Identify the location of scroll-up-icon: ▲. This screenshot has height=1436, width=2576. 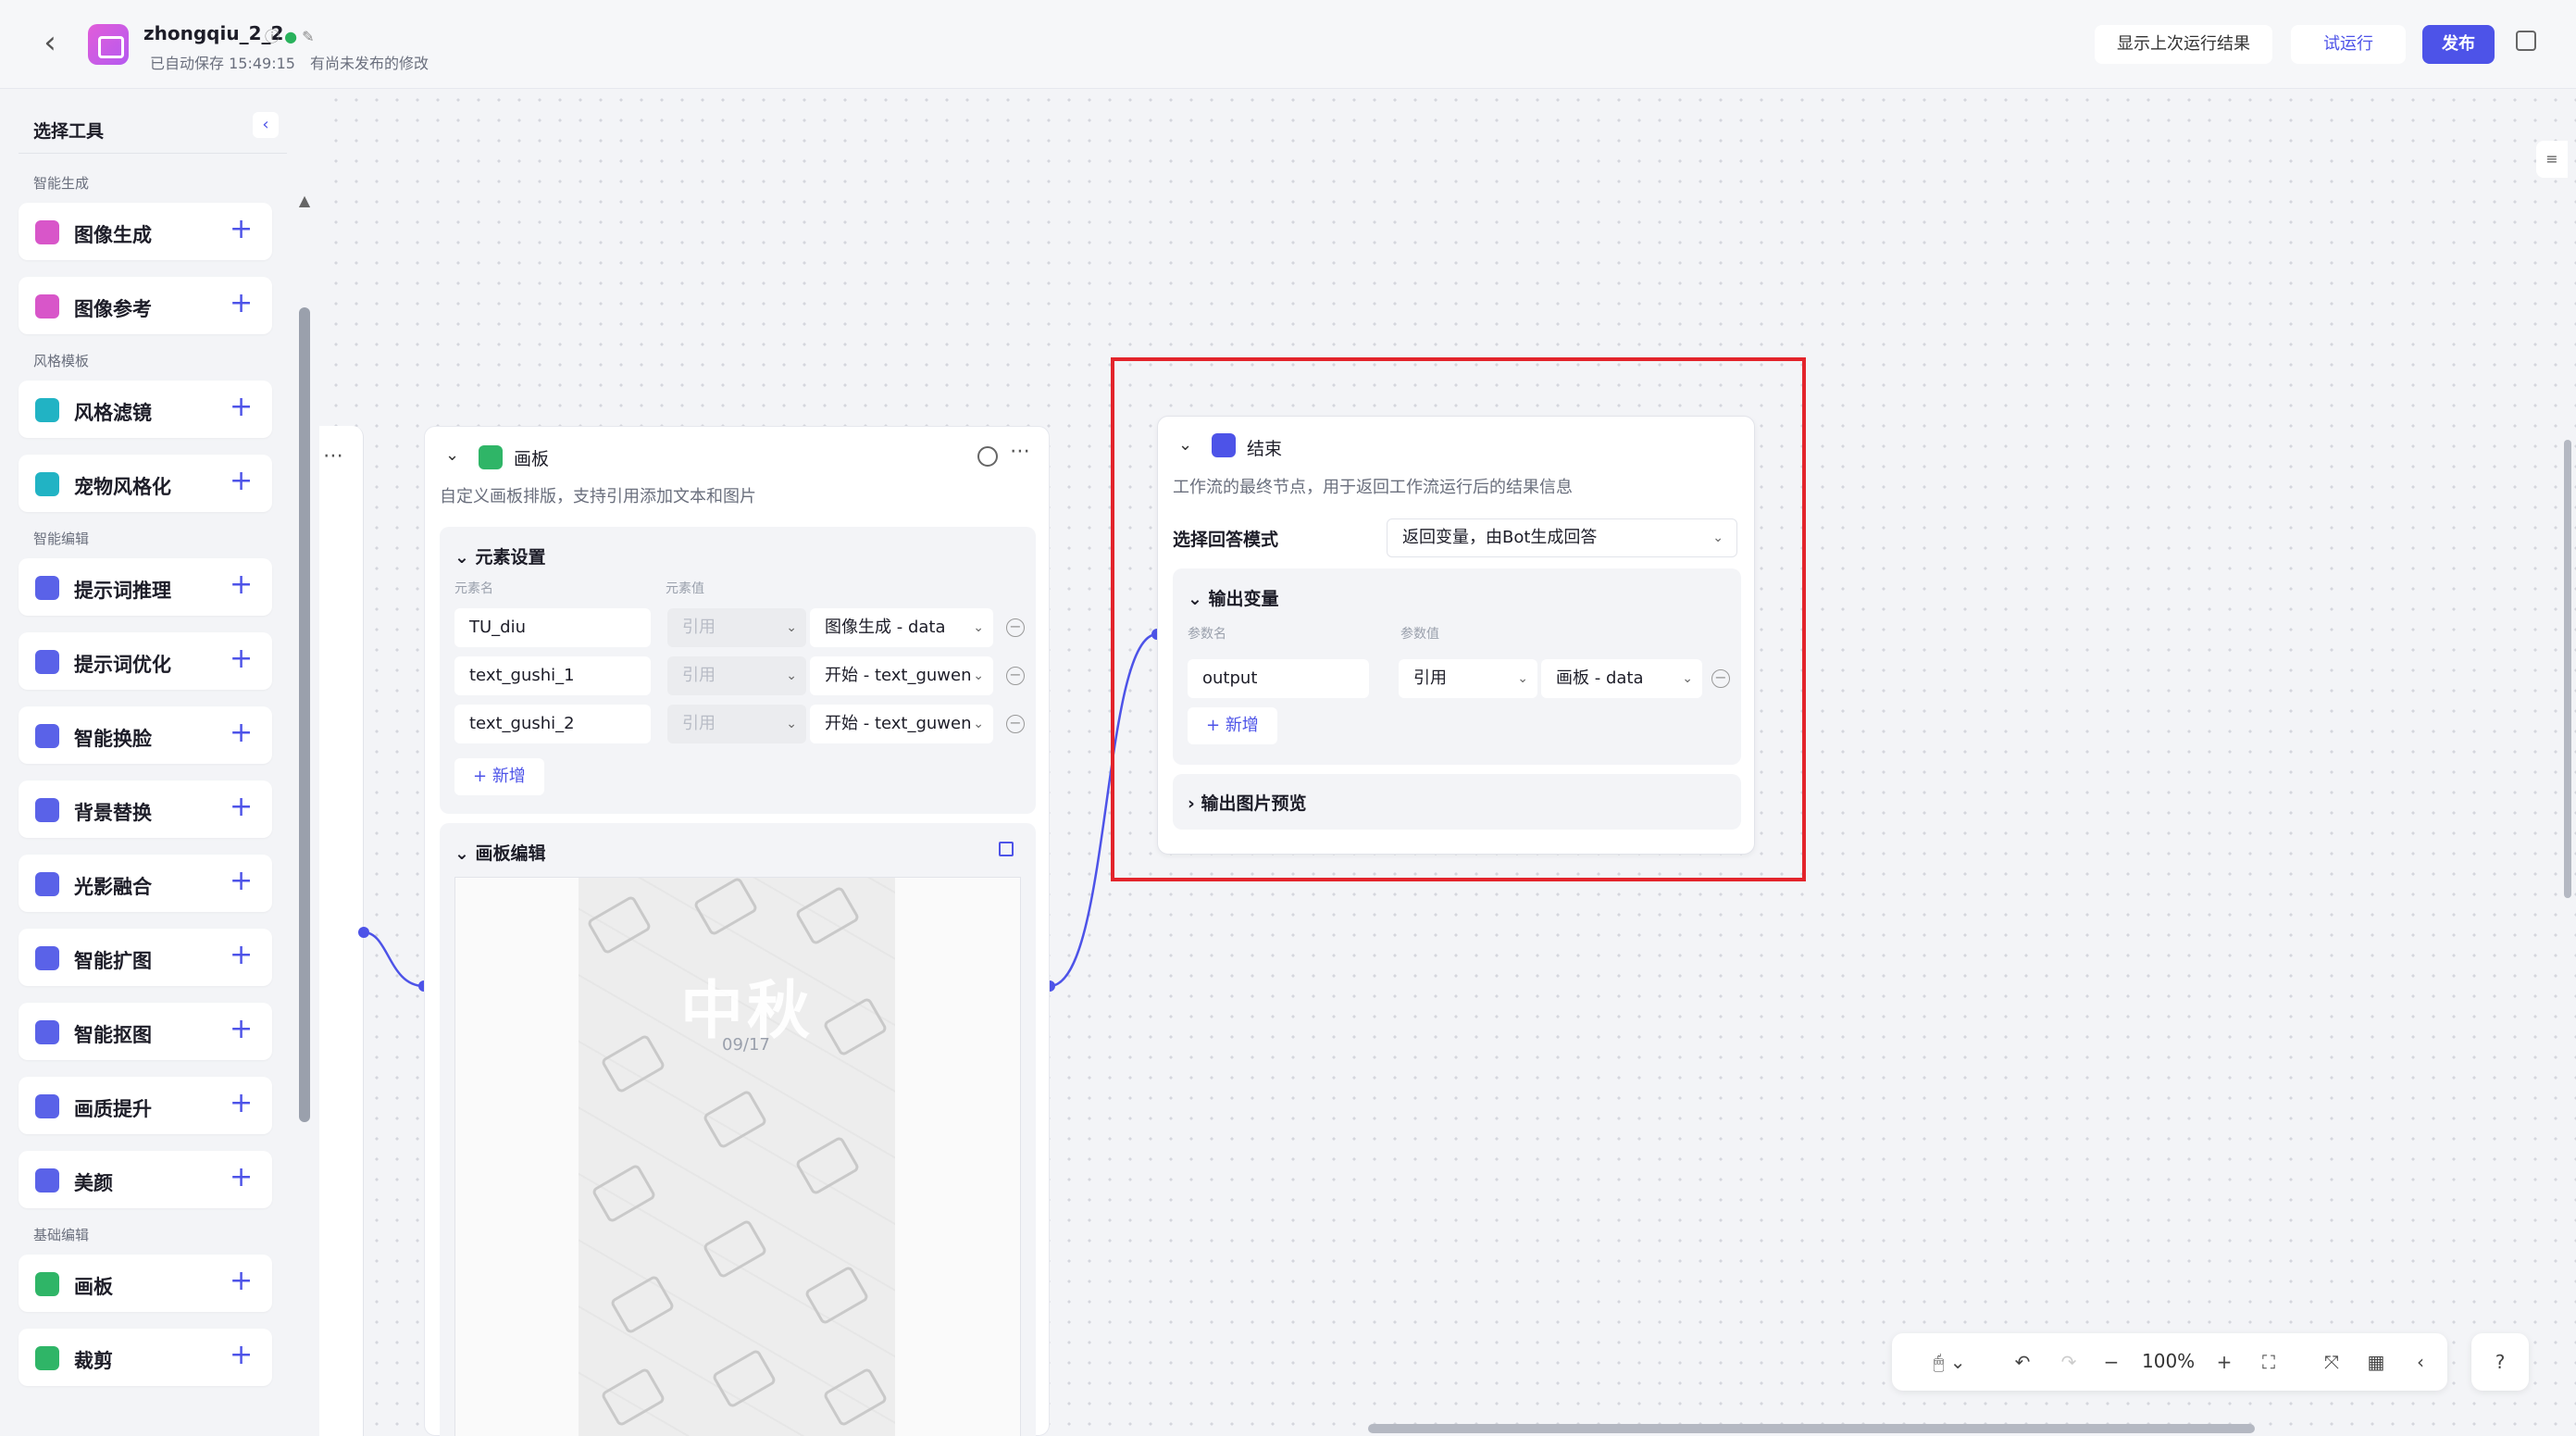
(304, 202).